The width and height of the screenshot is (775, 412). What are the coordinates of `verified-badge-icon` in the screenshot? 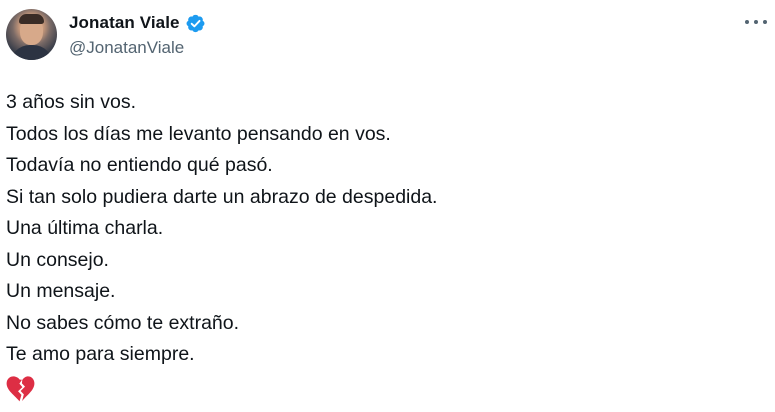 It's located at (195, 23).